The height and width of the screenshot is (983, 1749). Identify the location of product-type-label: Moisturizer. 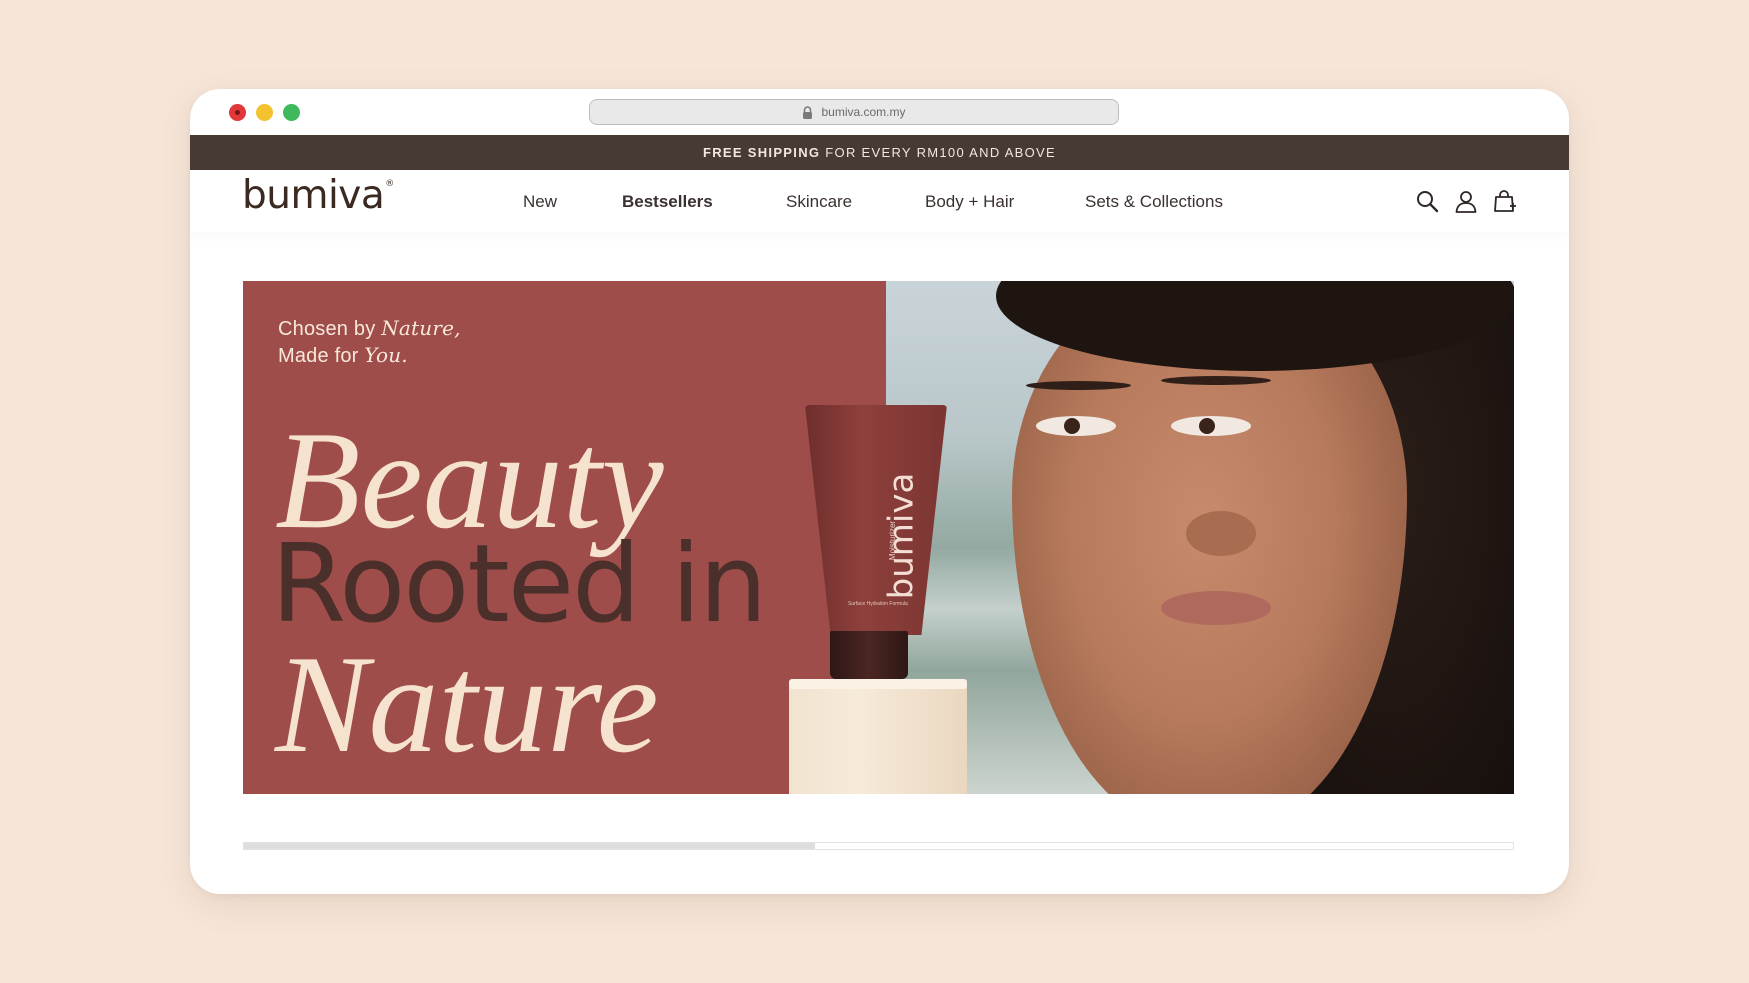
(893, 540).